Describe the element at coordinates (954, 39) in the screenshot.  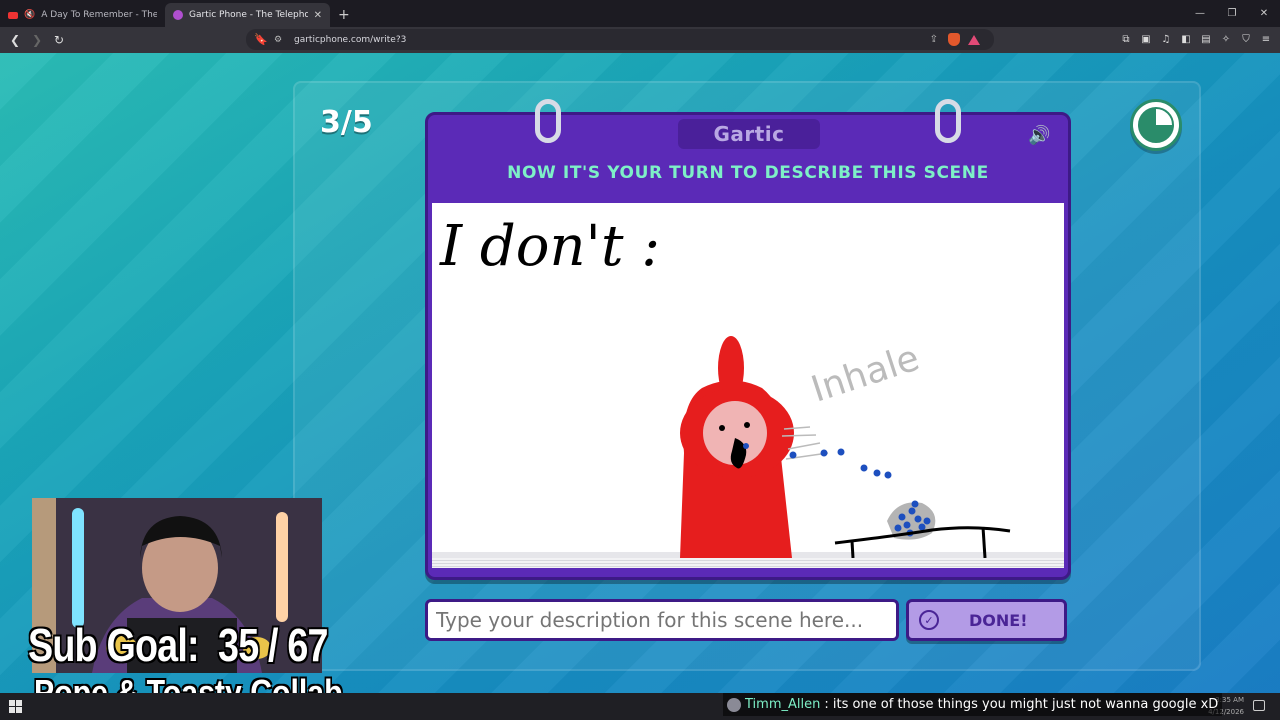
I see `brave-shields-icon` at that location.